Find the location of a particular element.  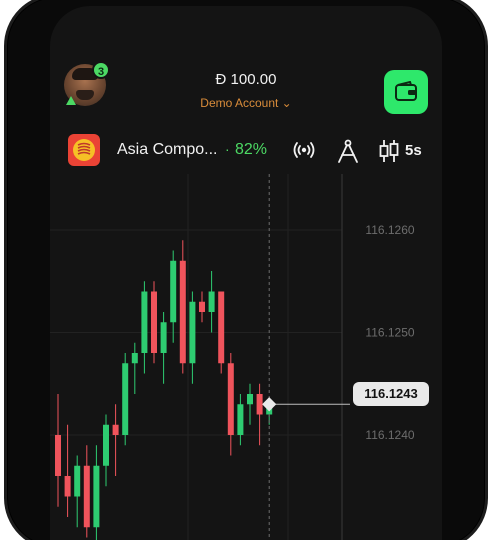

level-up-icon is located at coordinates (71, 100).